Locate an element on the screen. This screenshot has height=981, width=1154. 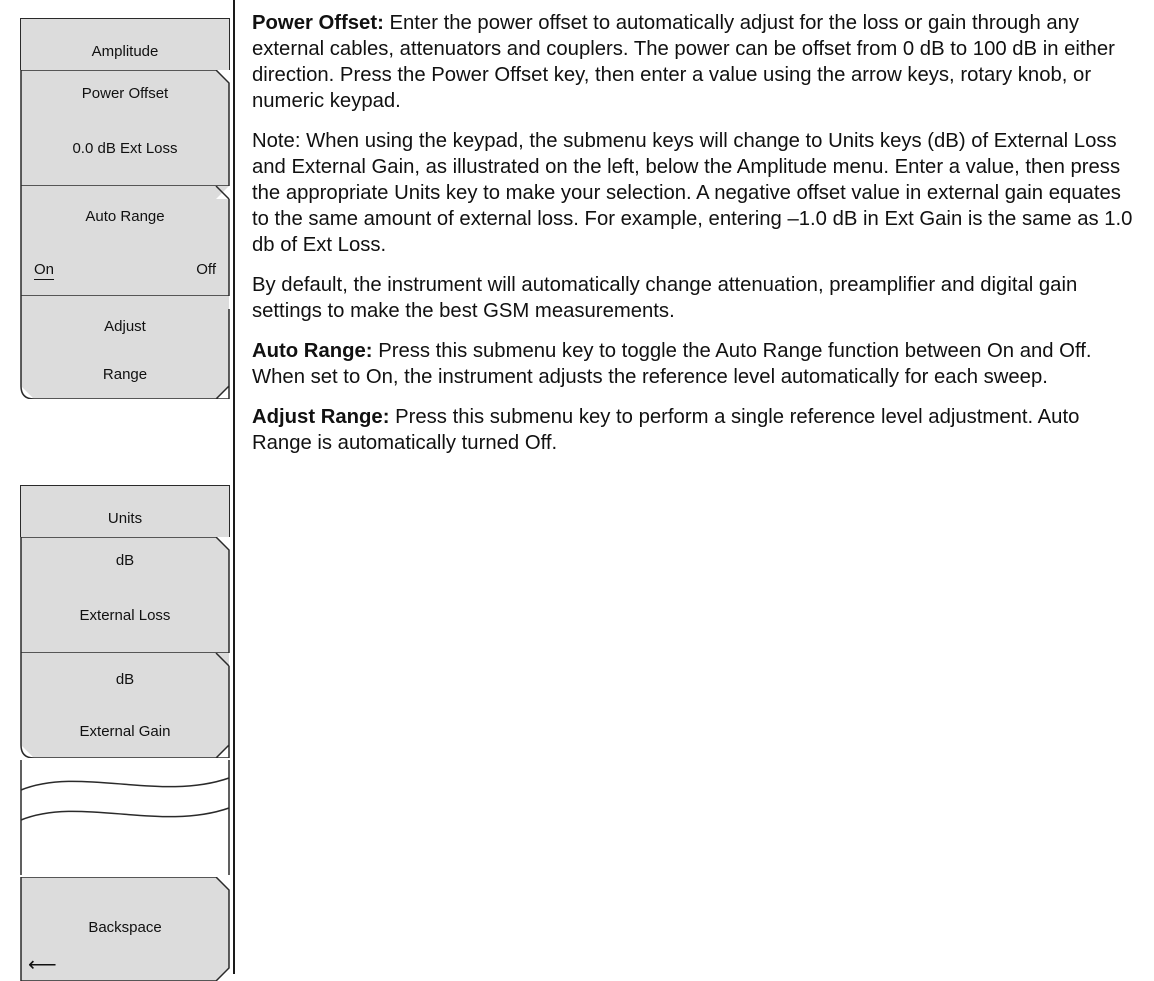
auto-range-term: Auto Range: is located at coordinates (312, 351).